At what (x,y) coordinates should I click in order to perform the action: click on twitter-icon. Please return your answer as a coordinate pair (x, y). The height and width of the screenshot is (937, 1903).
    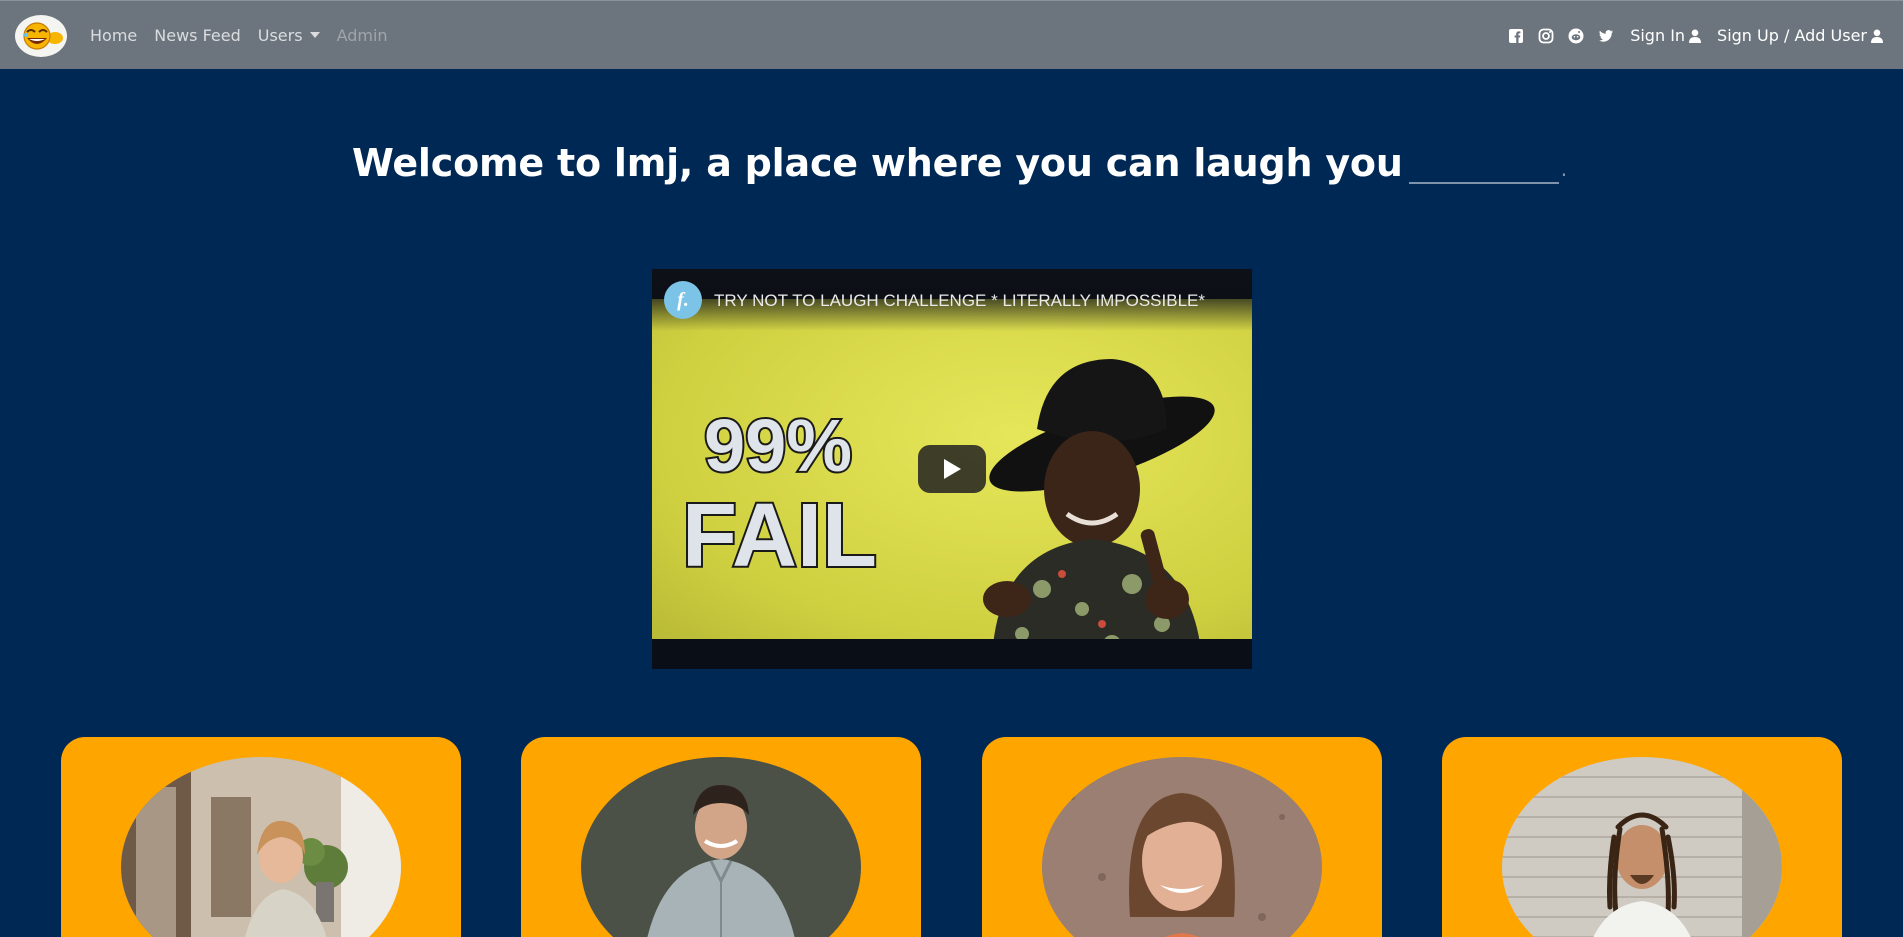
    Looking at the image, I should click on (1606, 36).